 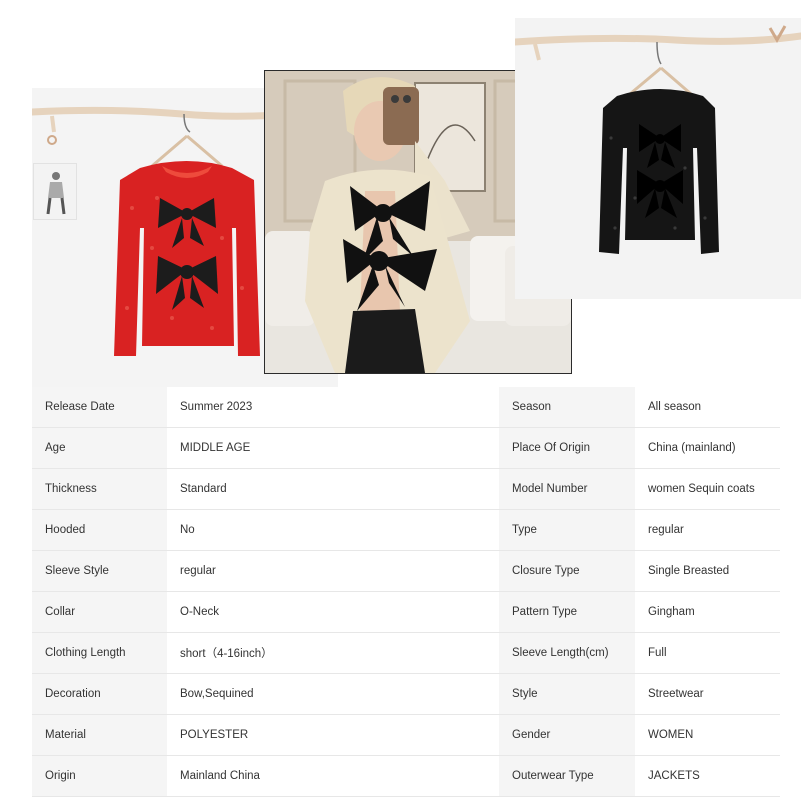 I want to click on spec-key: Pattern Type, so click(x=567, y=612).